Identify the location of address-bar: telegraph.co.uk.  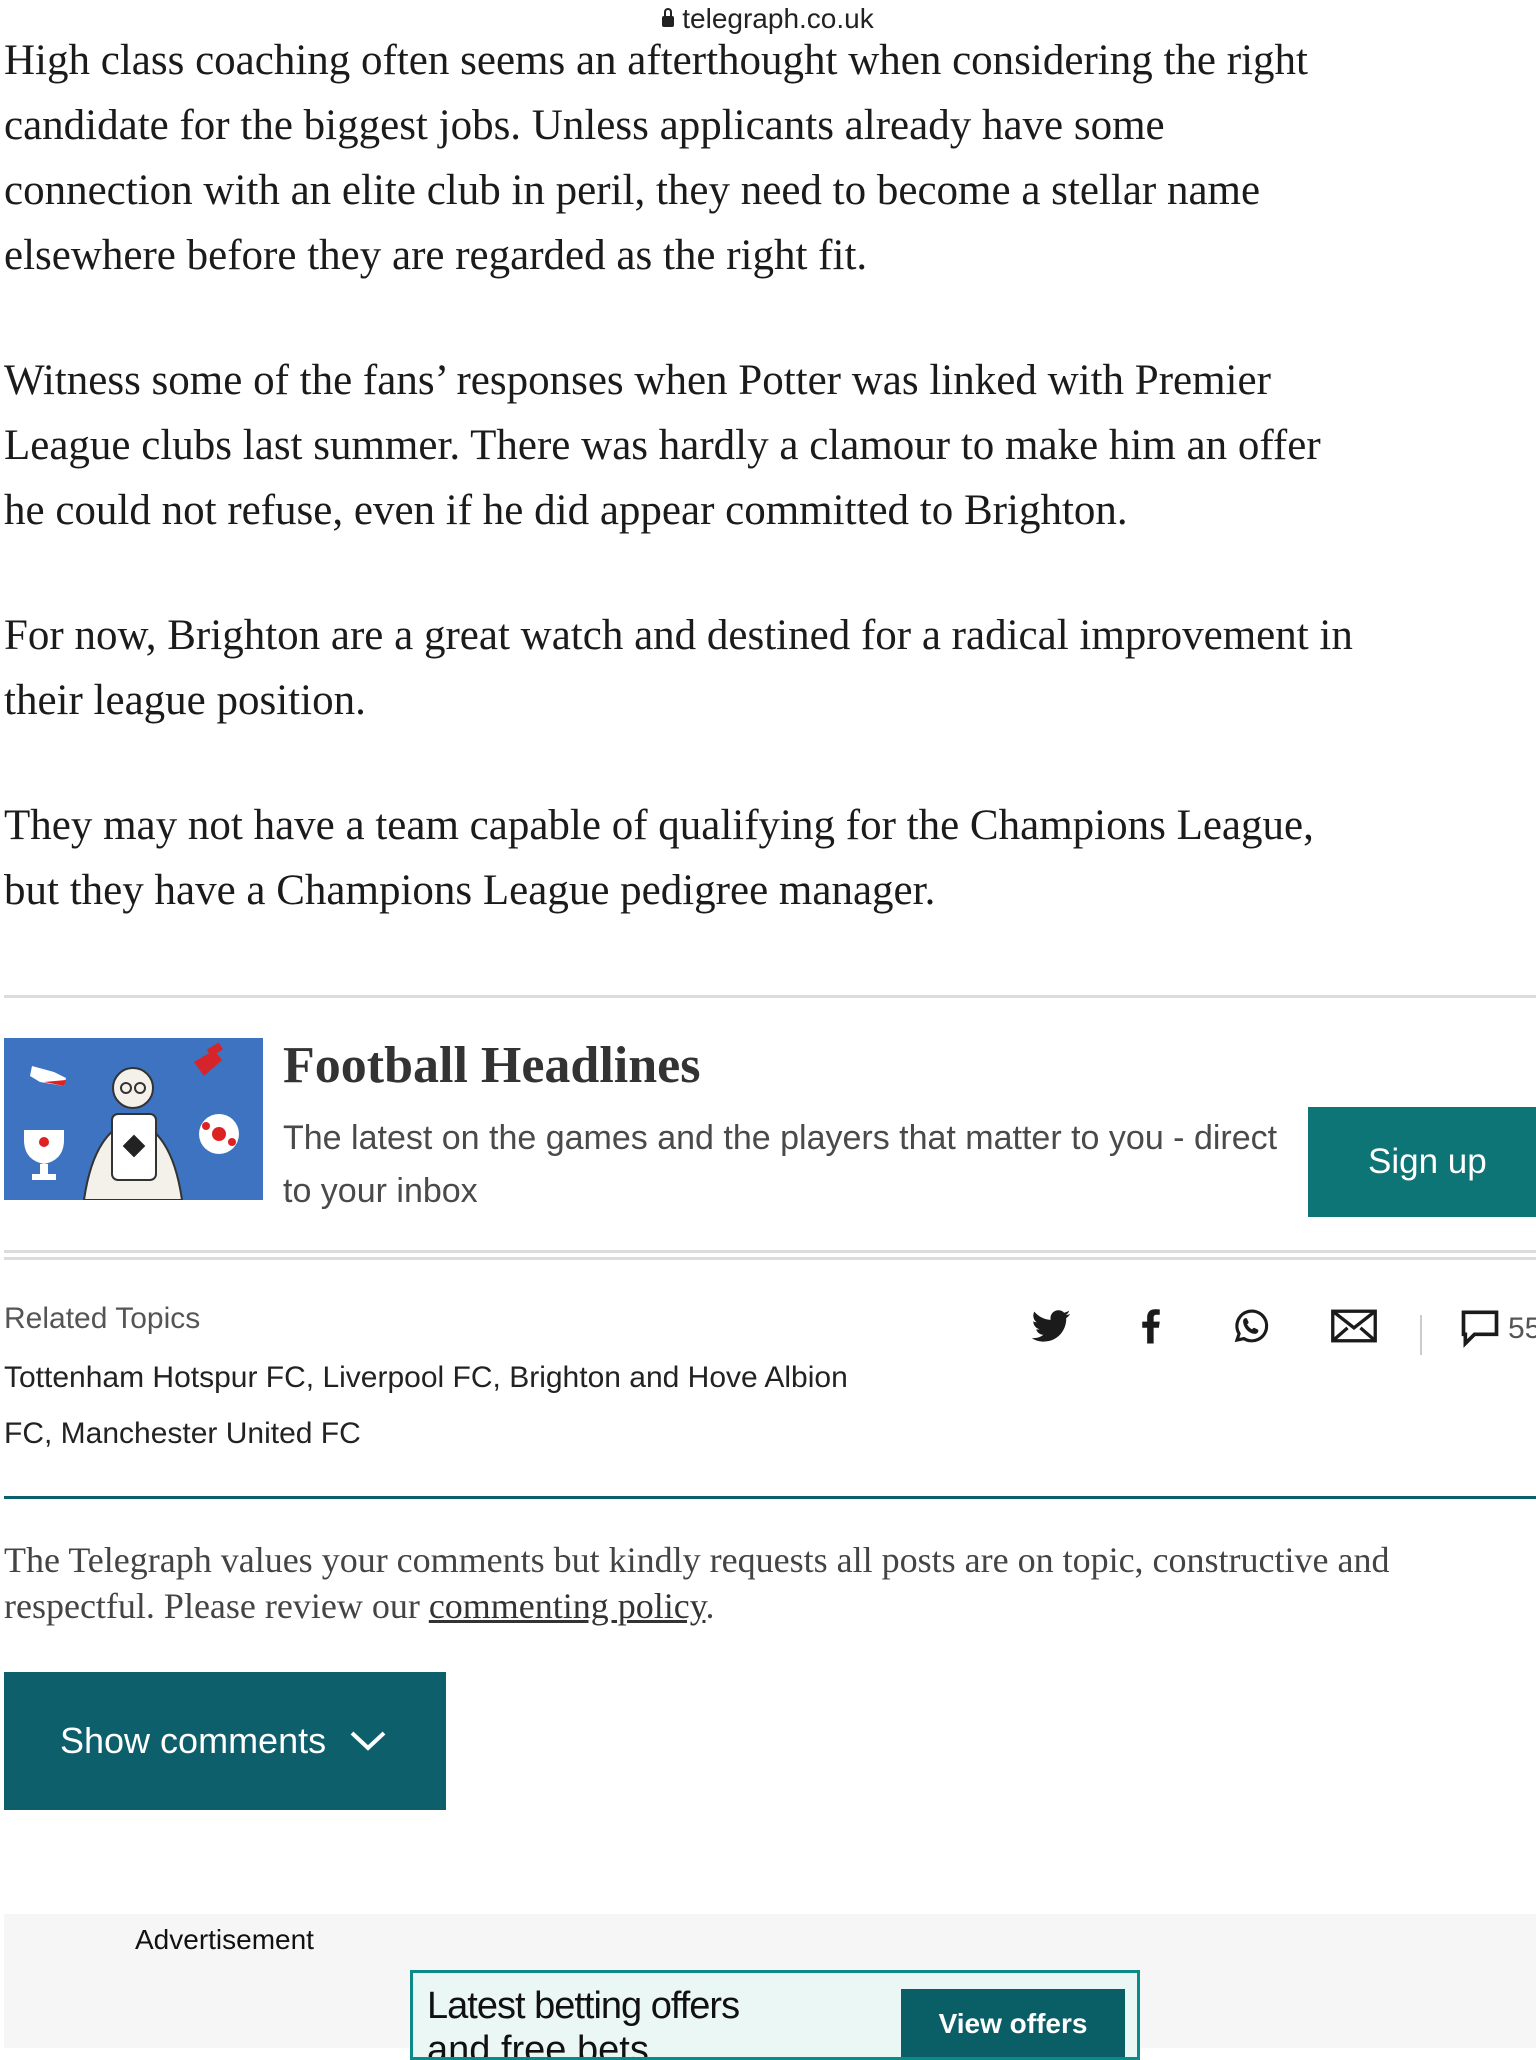
(768, 19).